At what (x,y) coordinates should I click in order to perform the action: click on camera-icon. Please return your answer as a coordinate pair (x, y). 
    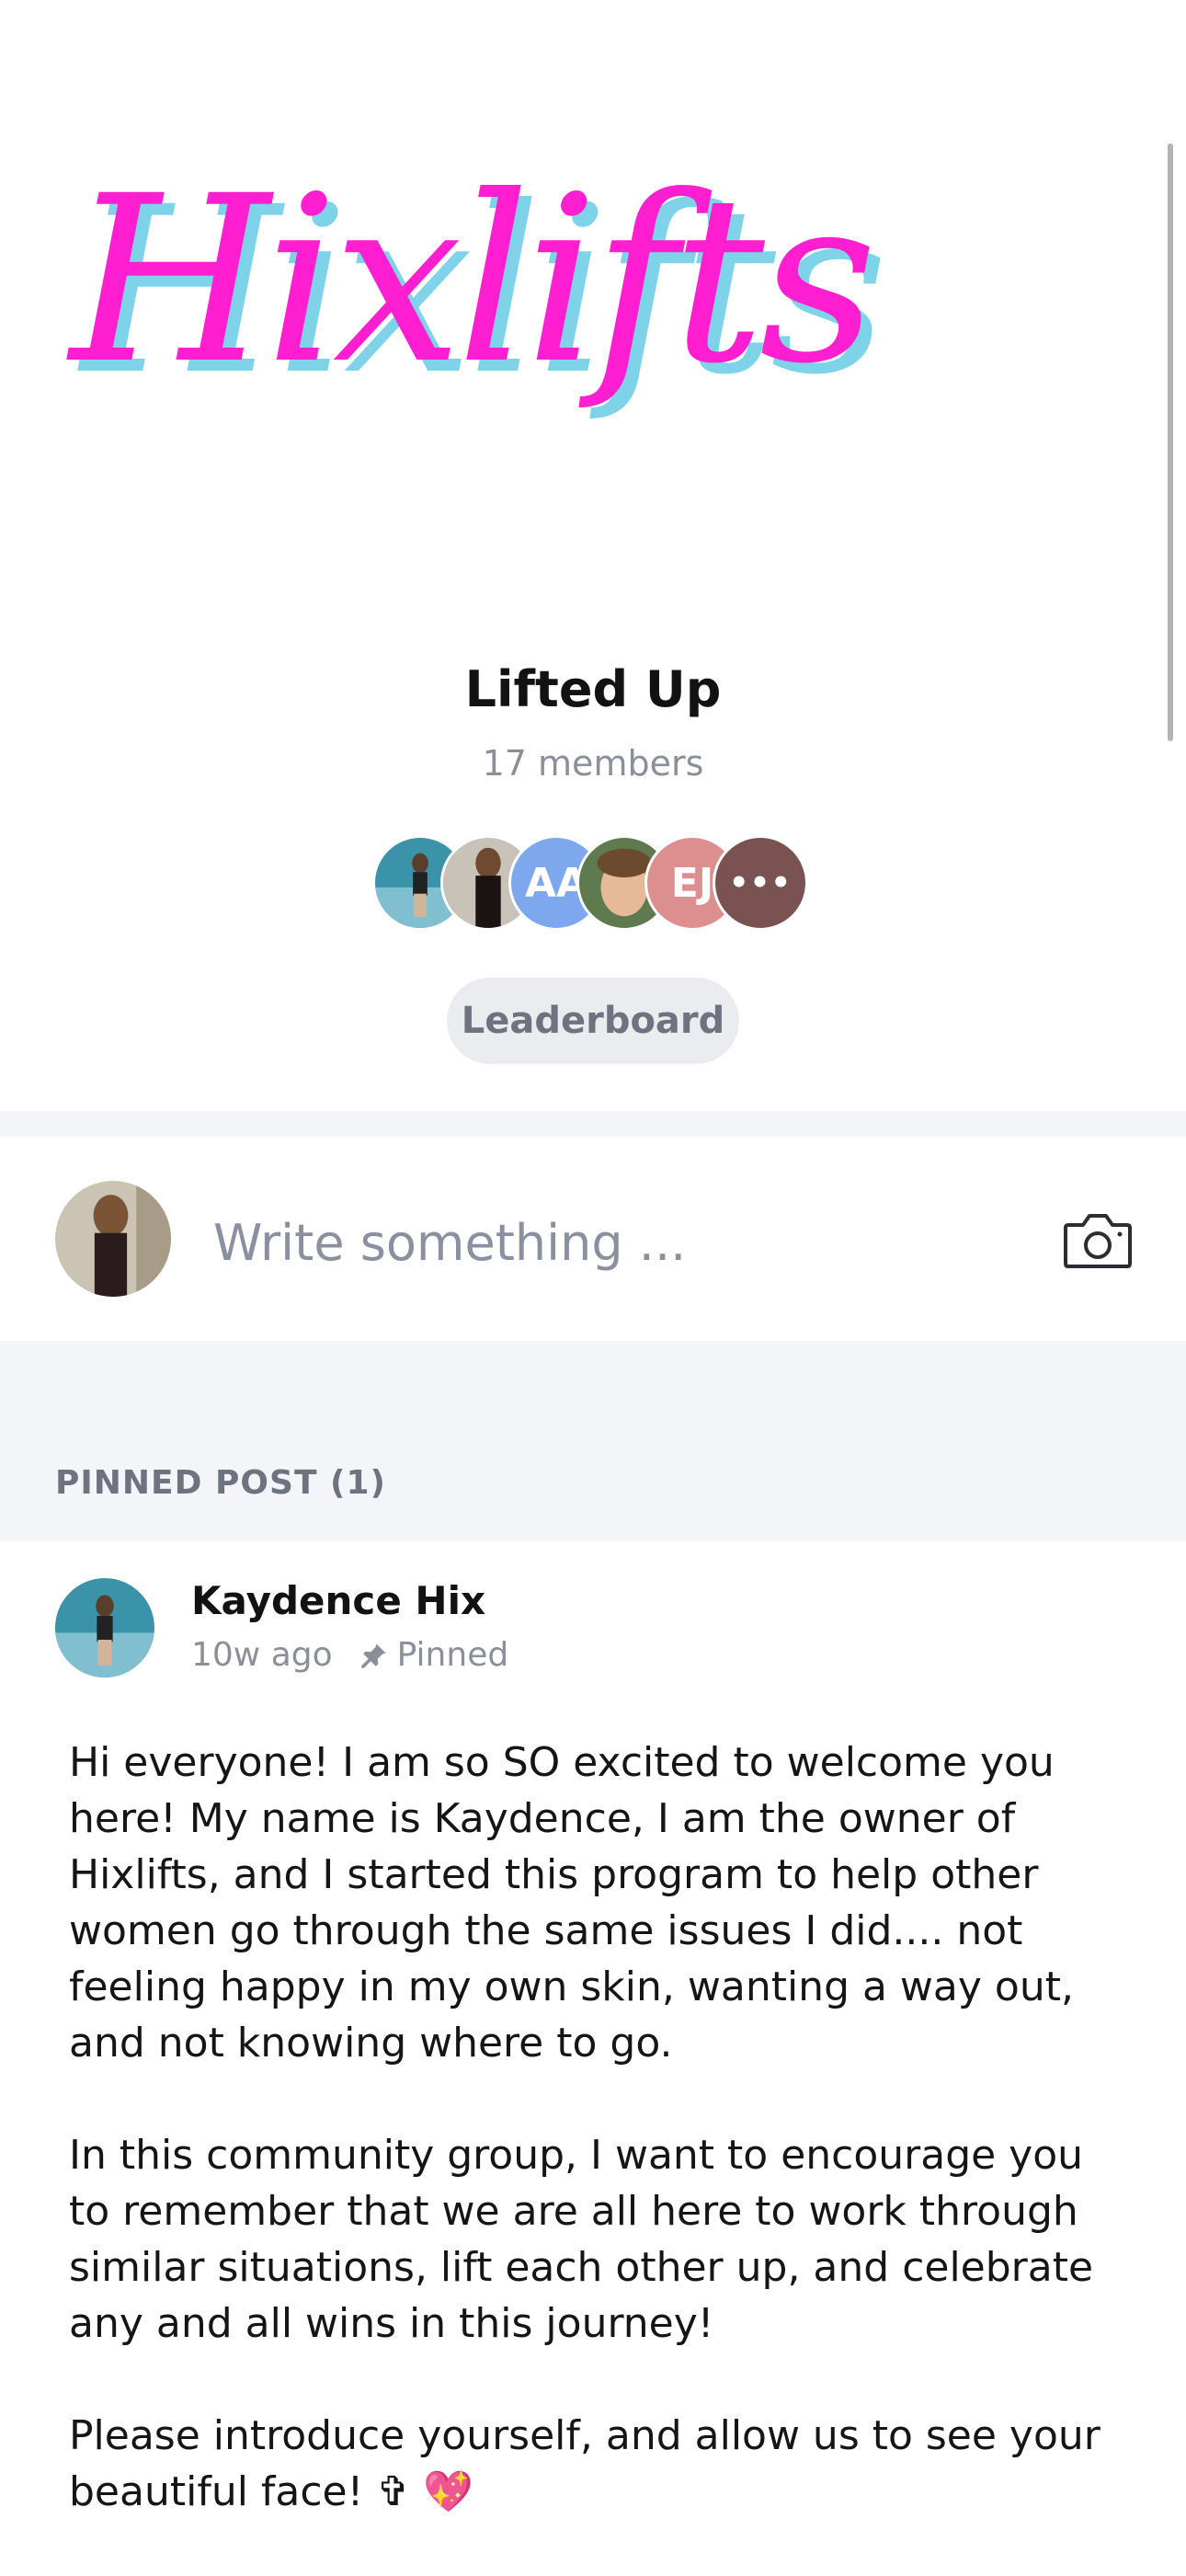
    Looking at the image, I should click on (1098, 1240).